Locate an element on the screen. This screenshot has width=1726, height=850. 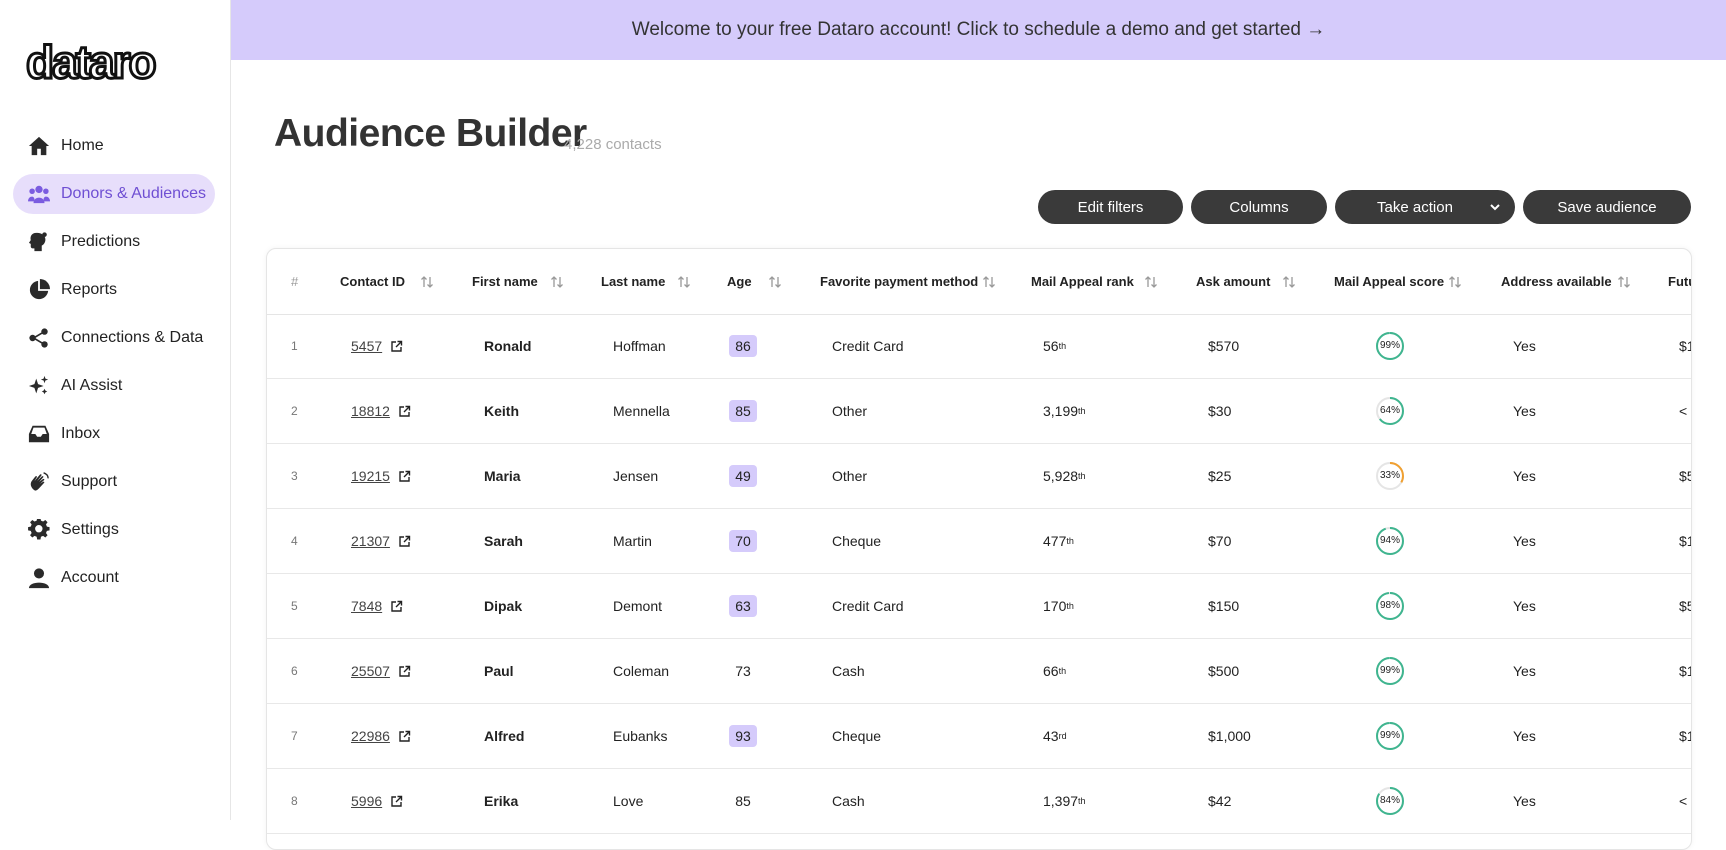
score-value: 98% is located at coordinates (1389, 605).